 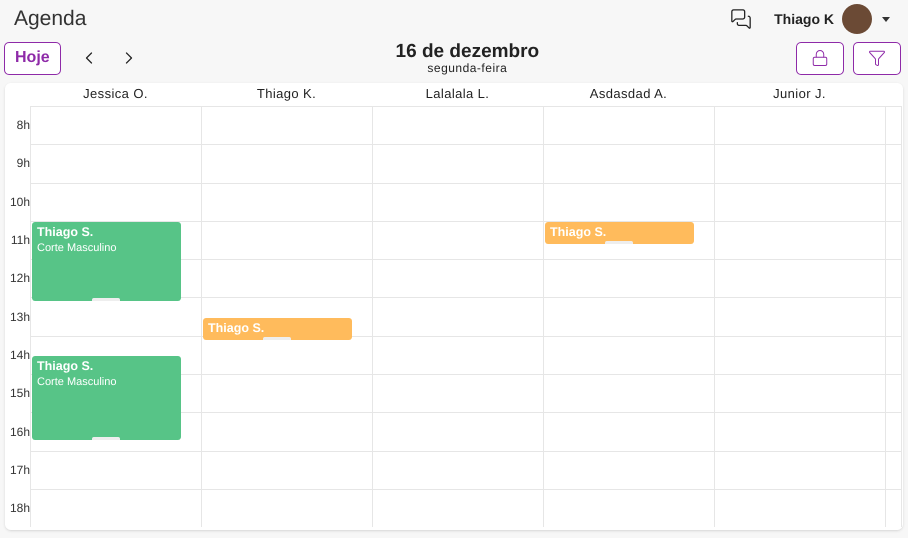 I want to click on hour-label: 12h, so click(x=20, y=279).